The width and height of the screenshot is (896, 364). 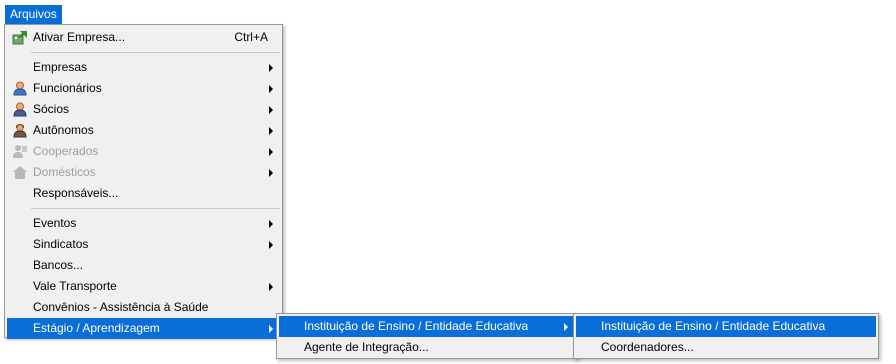 I want to click on menu-item-cooperados: Cooperados, so click(x=143, y=151).